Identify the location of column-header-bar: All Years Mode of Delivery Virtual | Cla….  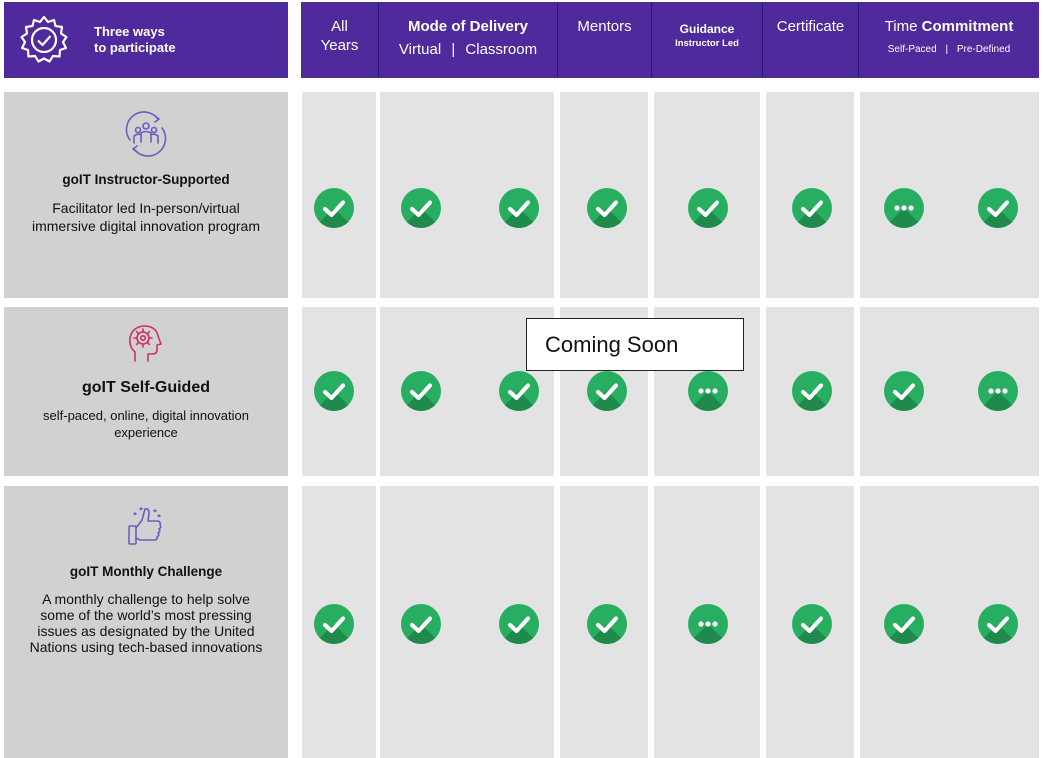
(670, 40).